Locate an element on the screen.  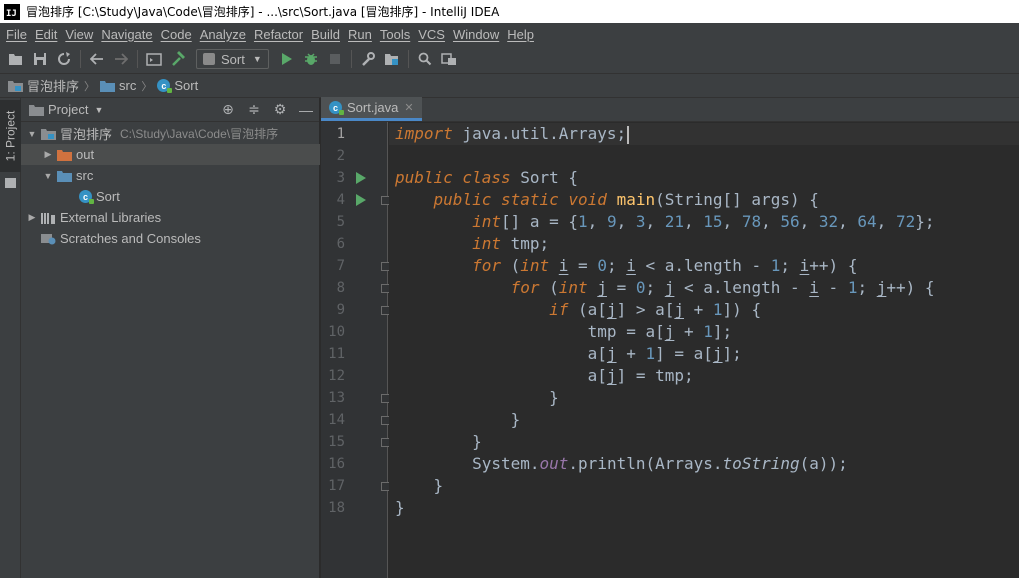
save-icon is located at coordinates (40, 59).